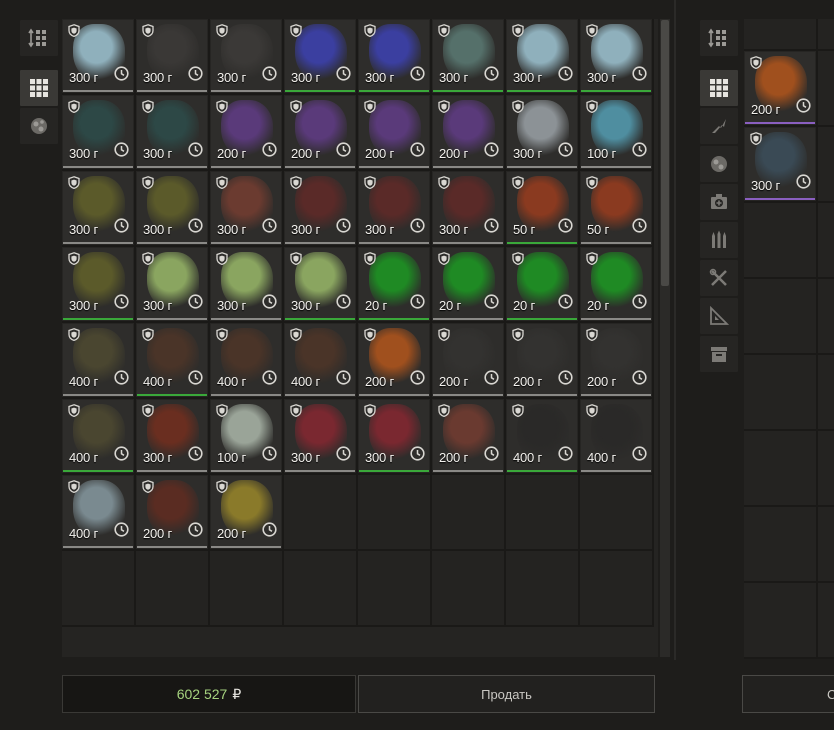 Image resolution: width=834 pixels, height=730 pixels. What do you see at coordinates (719, 354) in the screenshot?
I see `filter-misc-button` at bounding box center [719, 354].